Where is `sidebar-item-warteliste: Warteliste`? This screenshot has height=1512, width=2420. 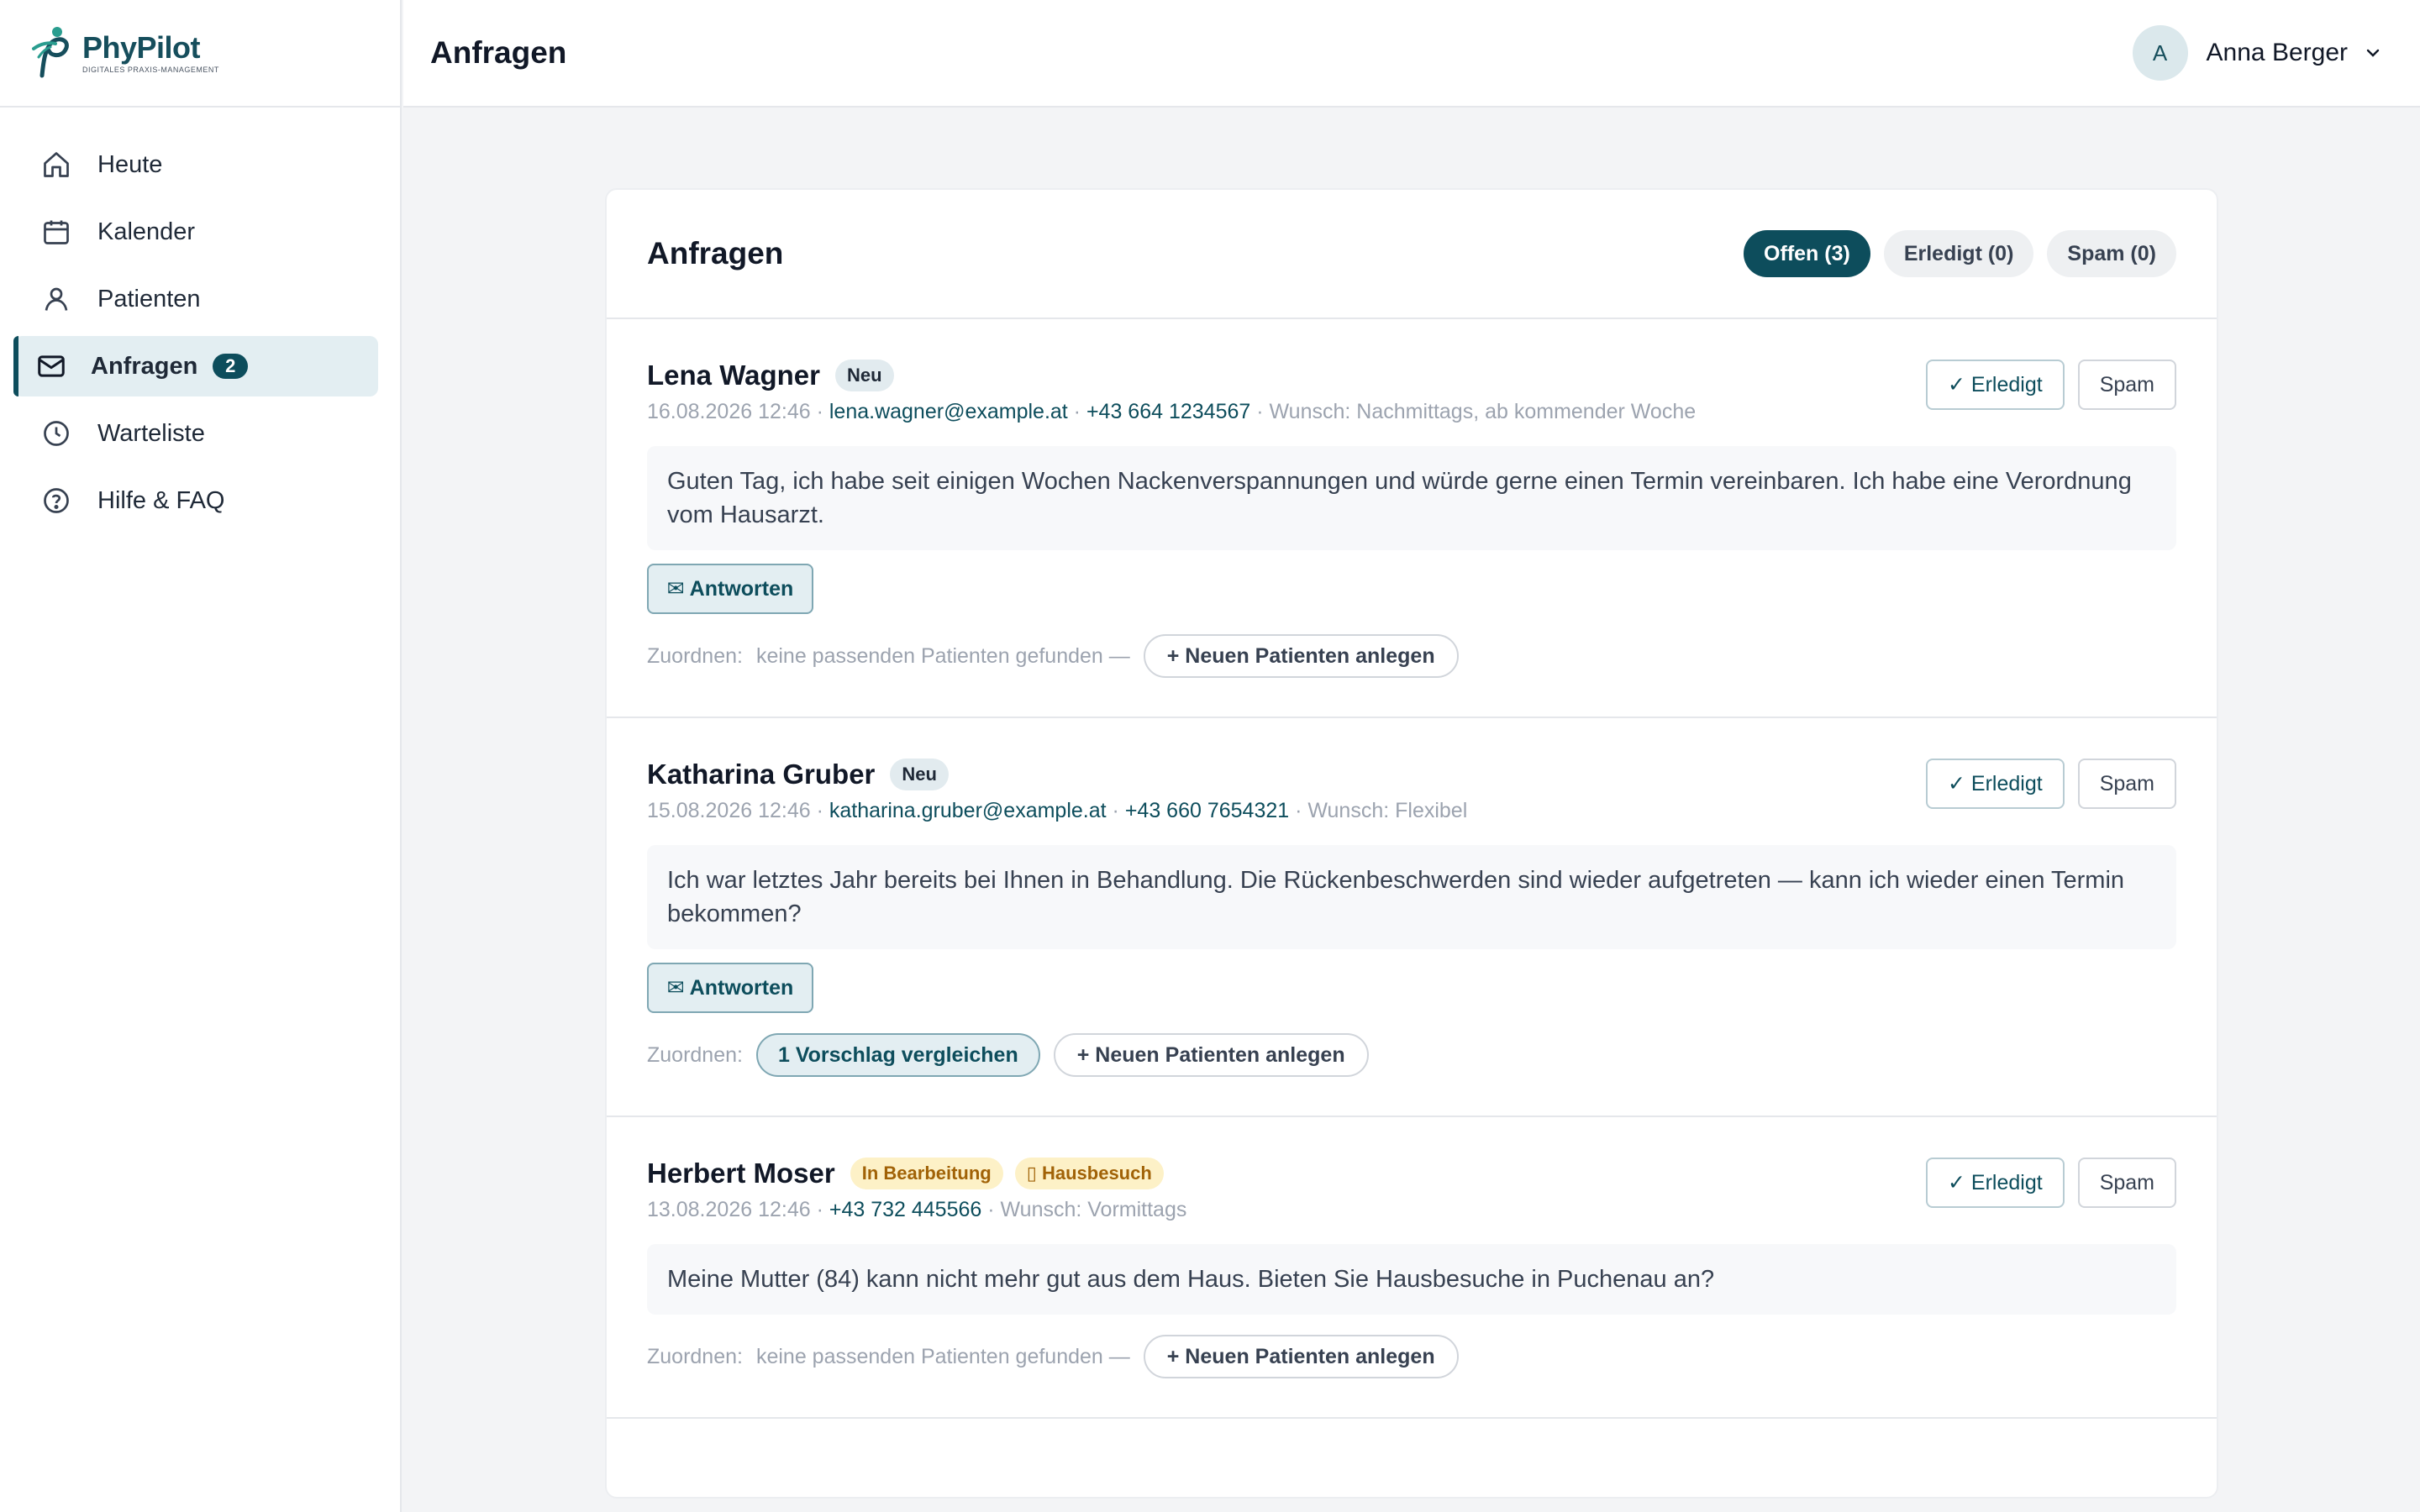 sidebar-item-warteliste: Warteliste is located at coordinates (195, 433).